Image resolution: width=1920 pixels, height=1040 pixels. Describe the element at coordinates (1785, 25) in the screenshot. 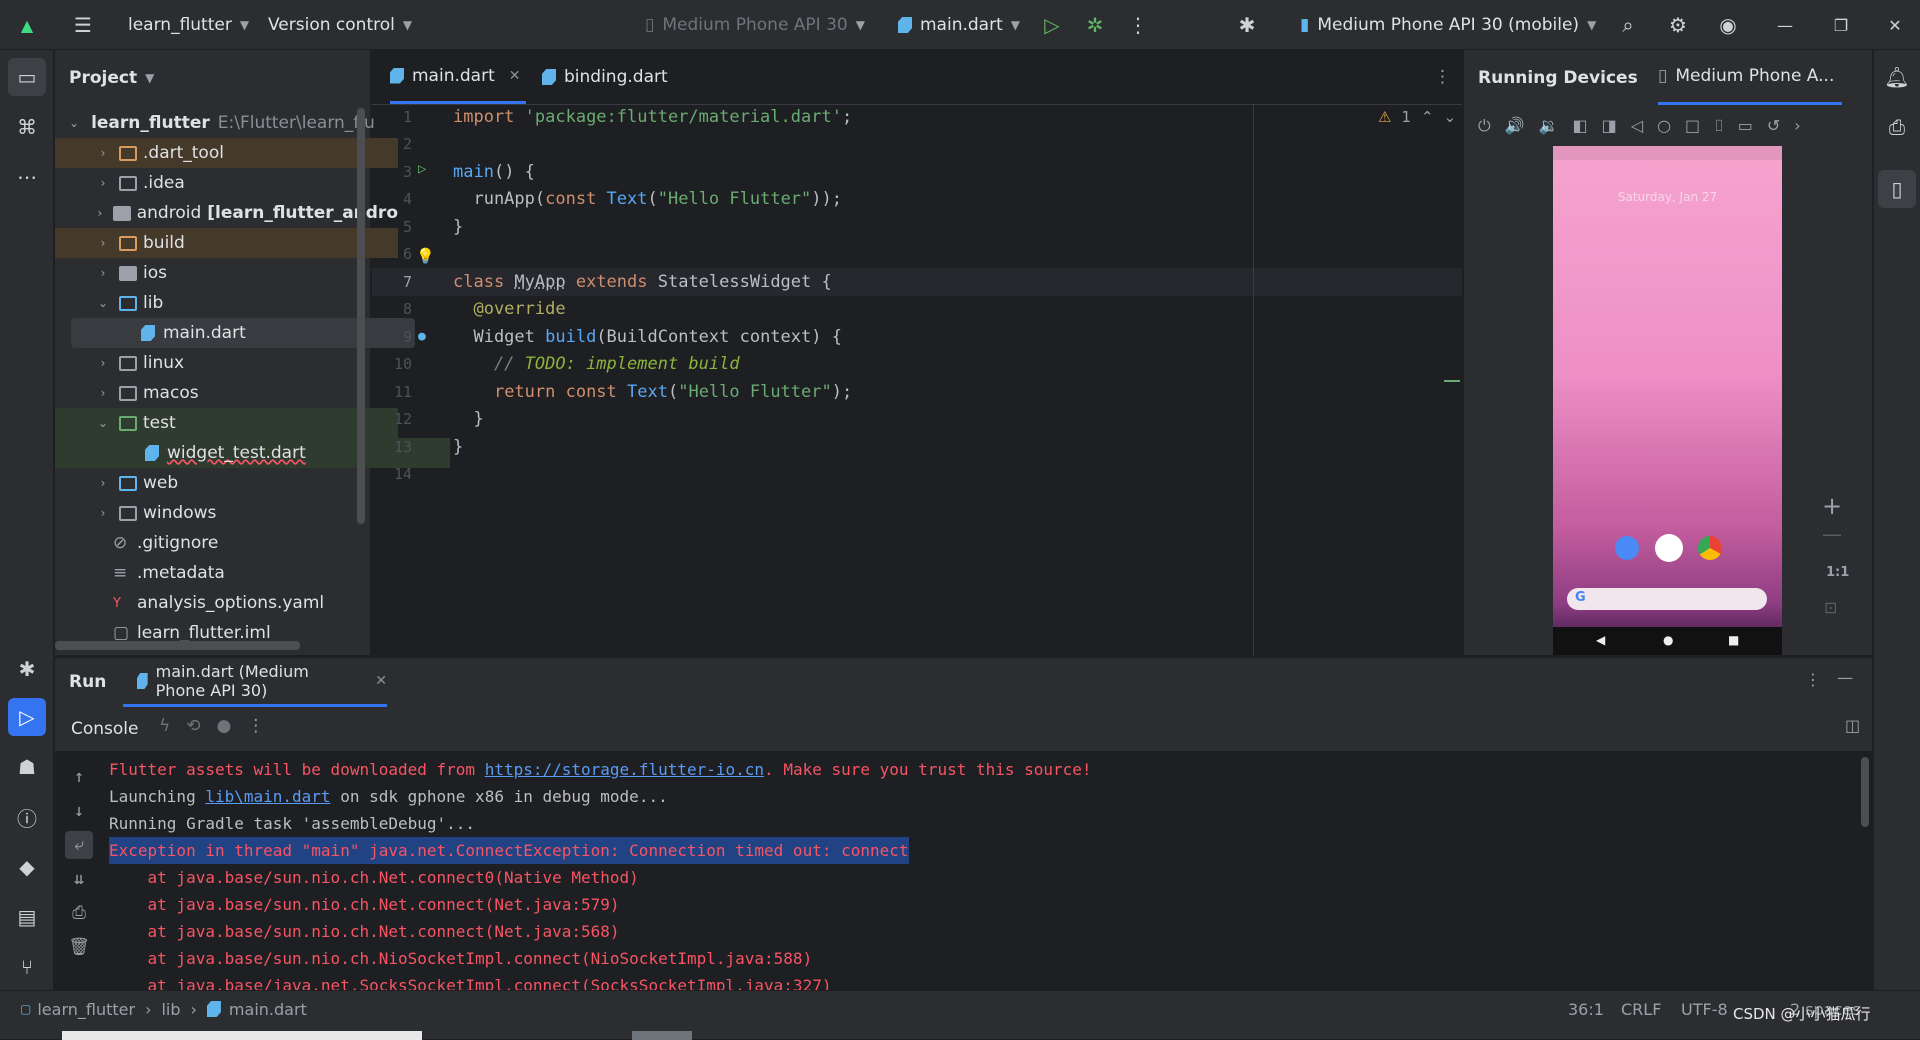

I see `minimize-icon: —` at that location.